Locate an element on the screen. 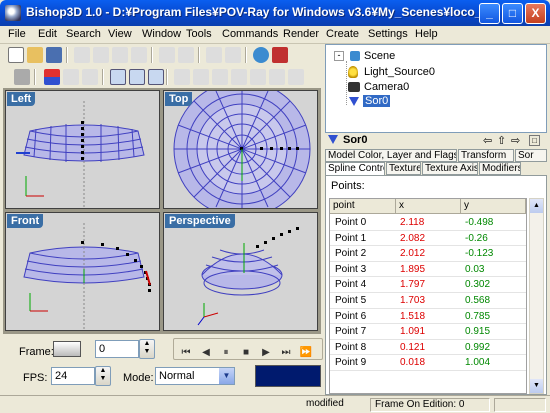 This screenshot has height=413, width=550. maximize-button: □ is located at coordinates (512, 13).